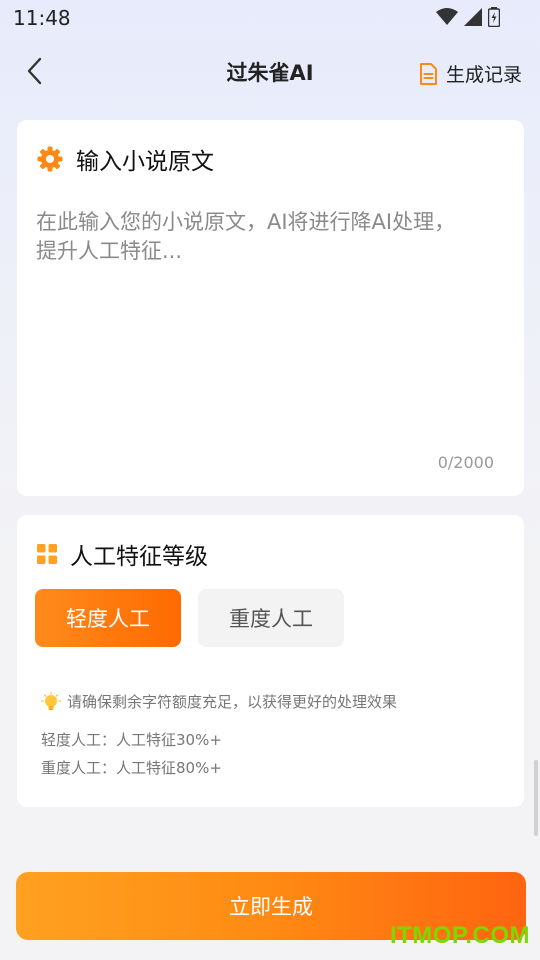  Describe the element at coordinates (139, 557) in the screenshot. I see `level-card-title: 人工特征等级` at that location.